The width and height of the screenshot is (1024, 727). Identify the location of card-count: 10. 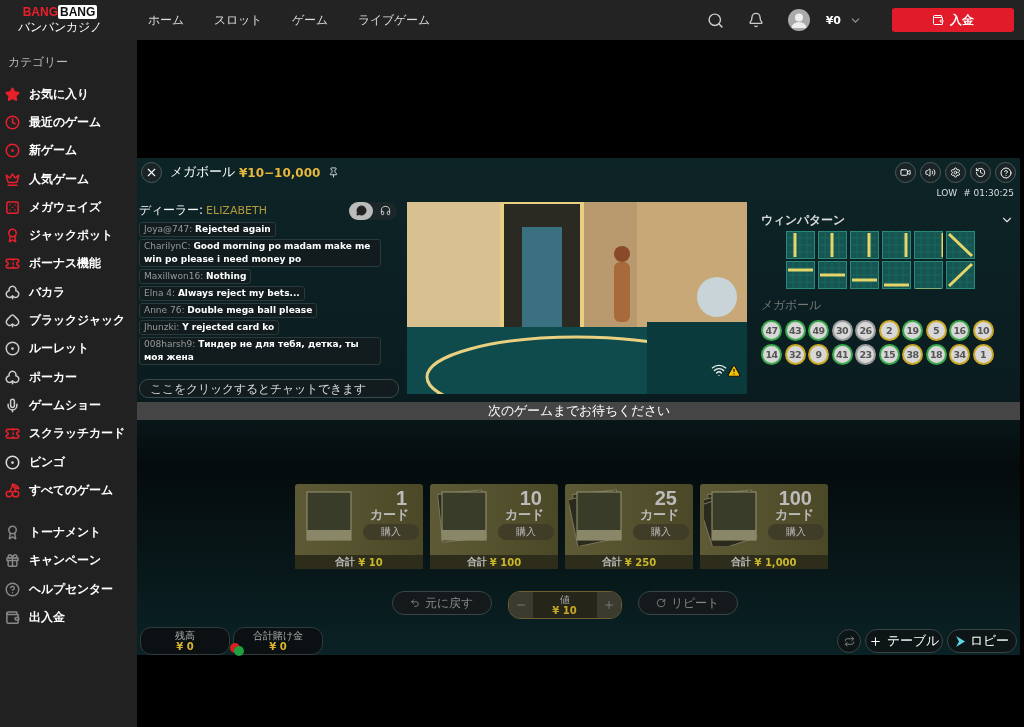
(531, 498).